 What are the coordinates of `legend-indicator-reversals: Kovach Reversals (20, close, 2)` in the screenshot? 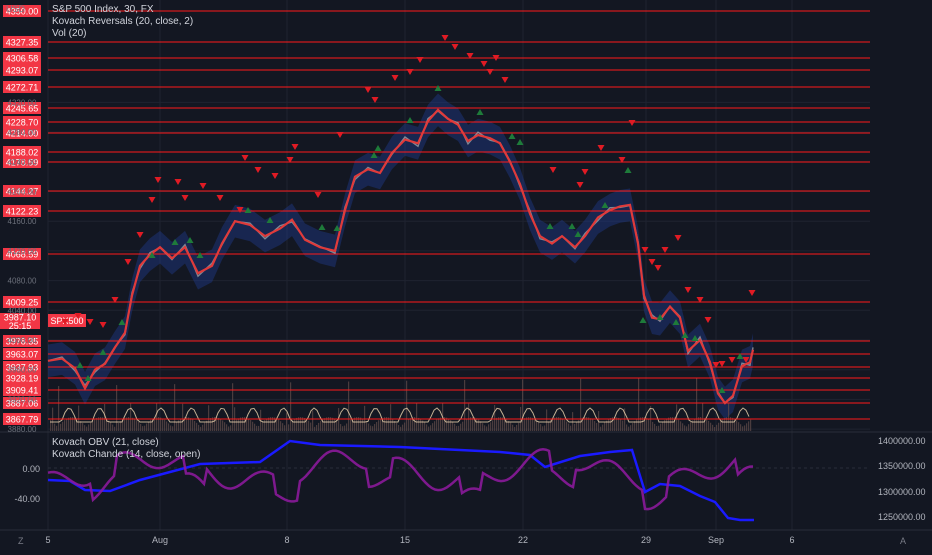 It's located at (122, 22).